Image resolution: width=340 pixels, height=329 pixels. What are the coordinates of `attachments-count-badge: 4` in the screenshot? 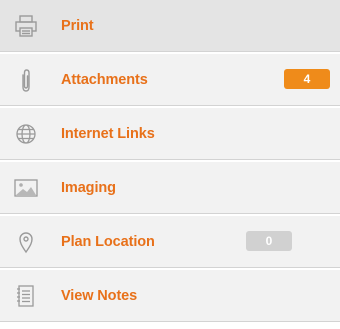 It's located at (307, 79).